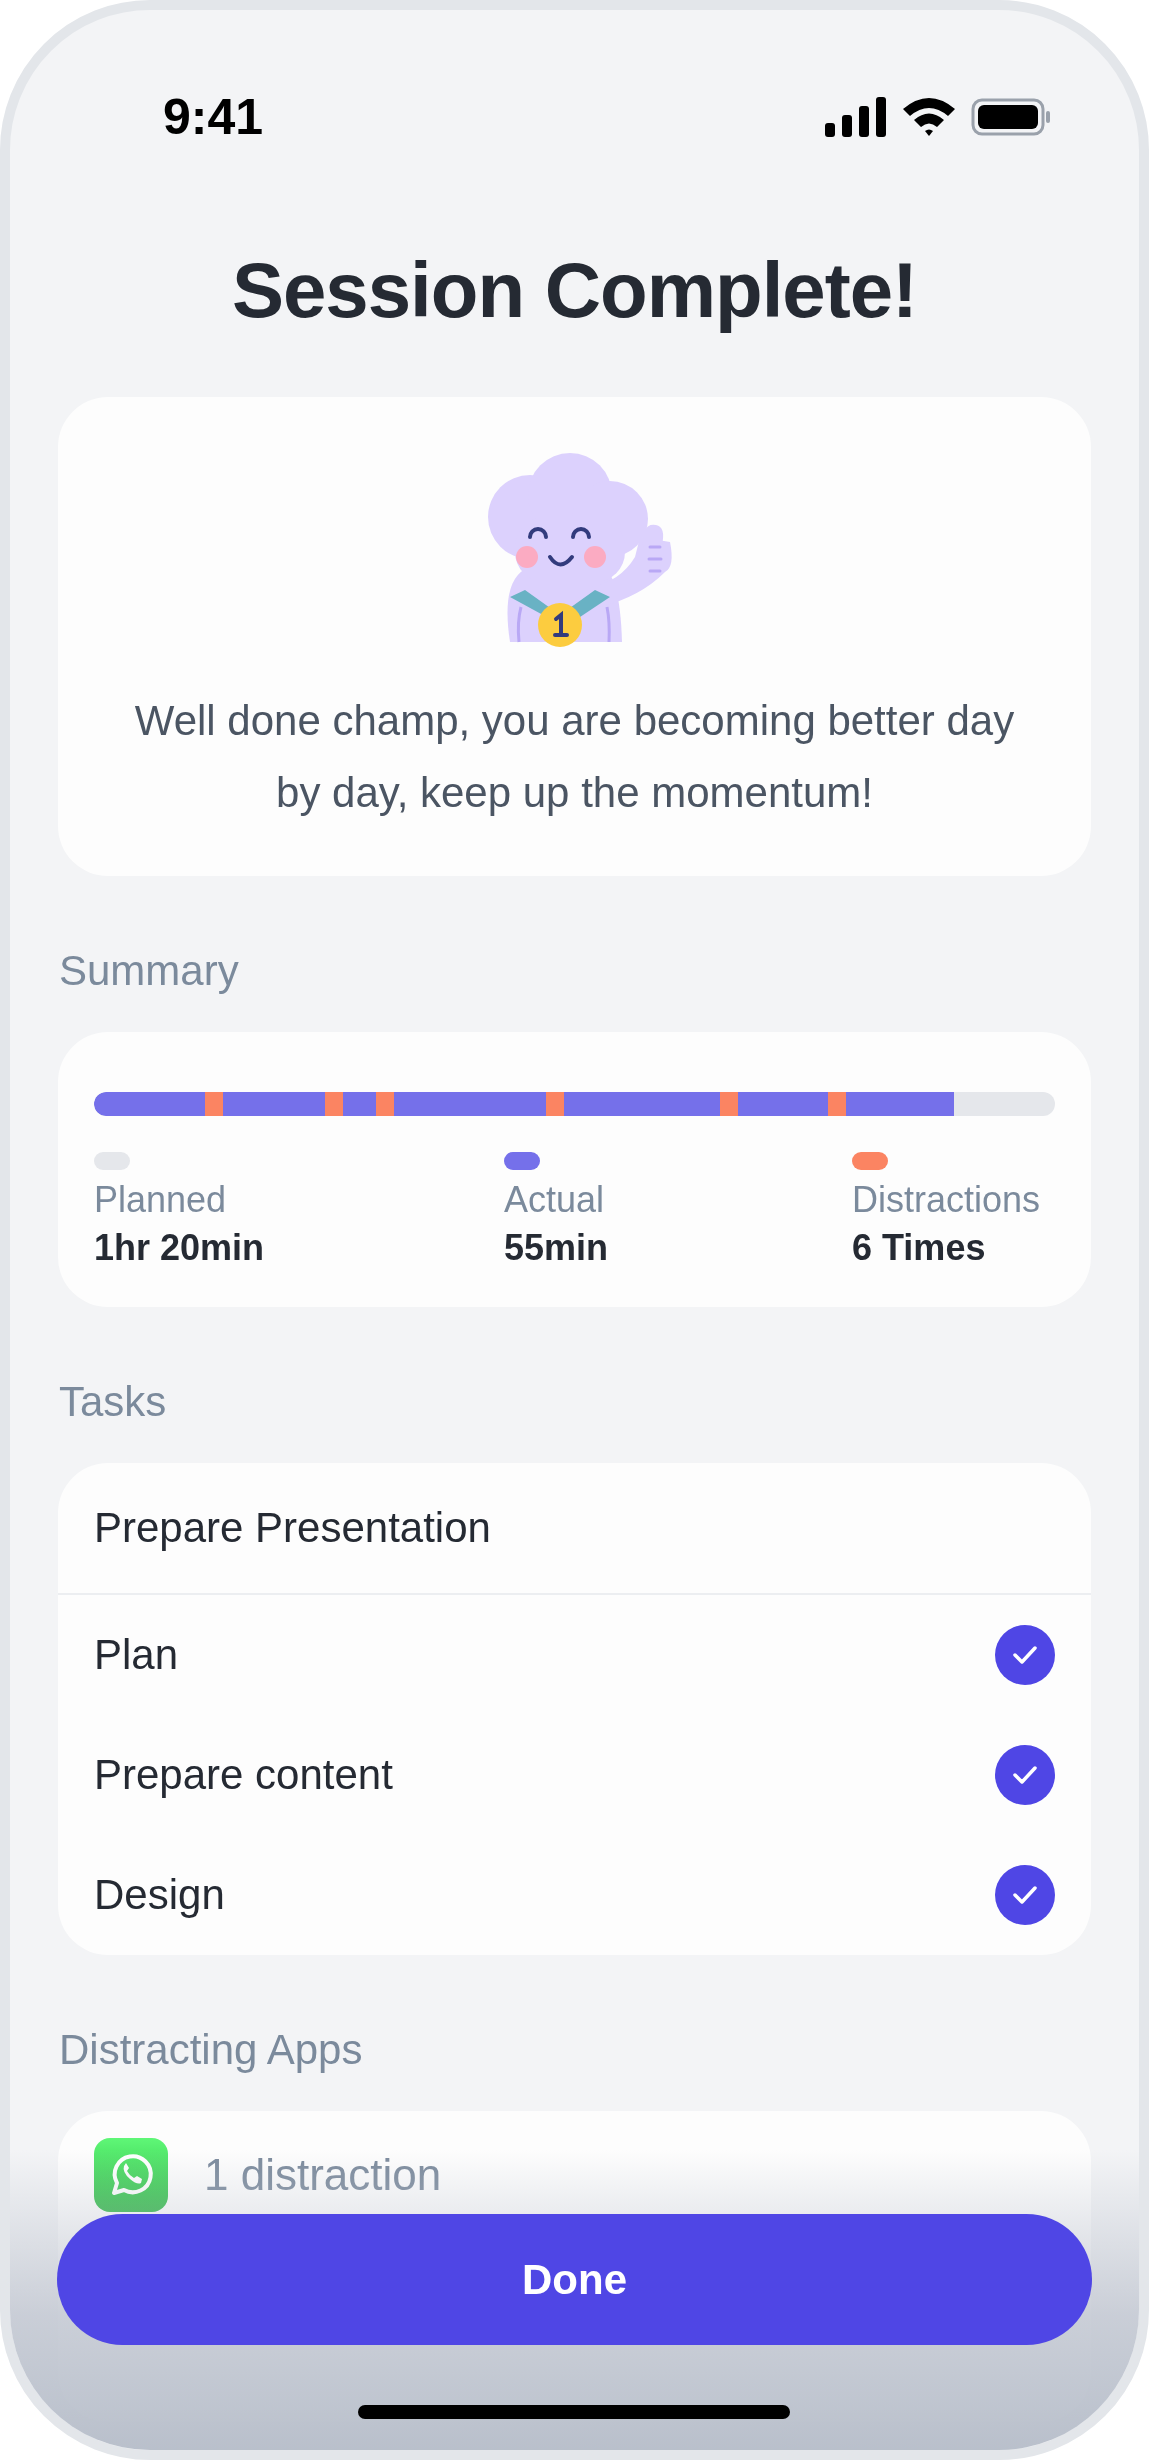 Image resolution: width=1149 pixels, height=2460 pixels. What do you see at coordinates (113, 1402) in the screenshot?
I see `section-heading: Tasks` at bounding box center [113, 1402].